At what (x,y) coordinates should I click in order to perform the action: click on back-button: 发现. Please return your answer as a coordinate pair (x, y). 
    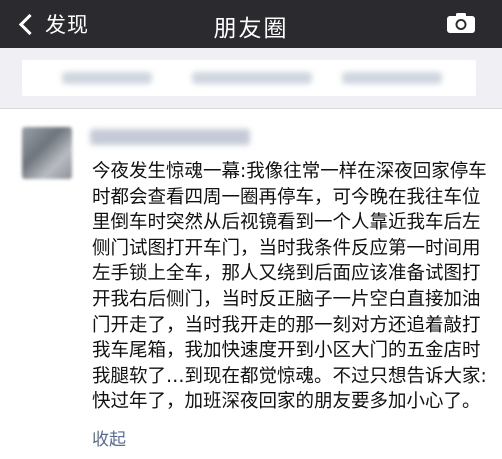
    Looking at the image, I should click on (53, 24).